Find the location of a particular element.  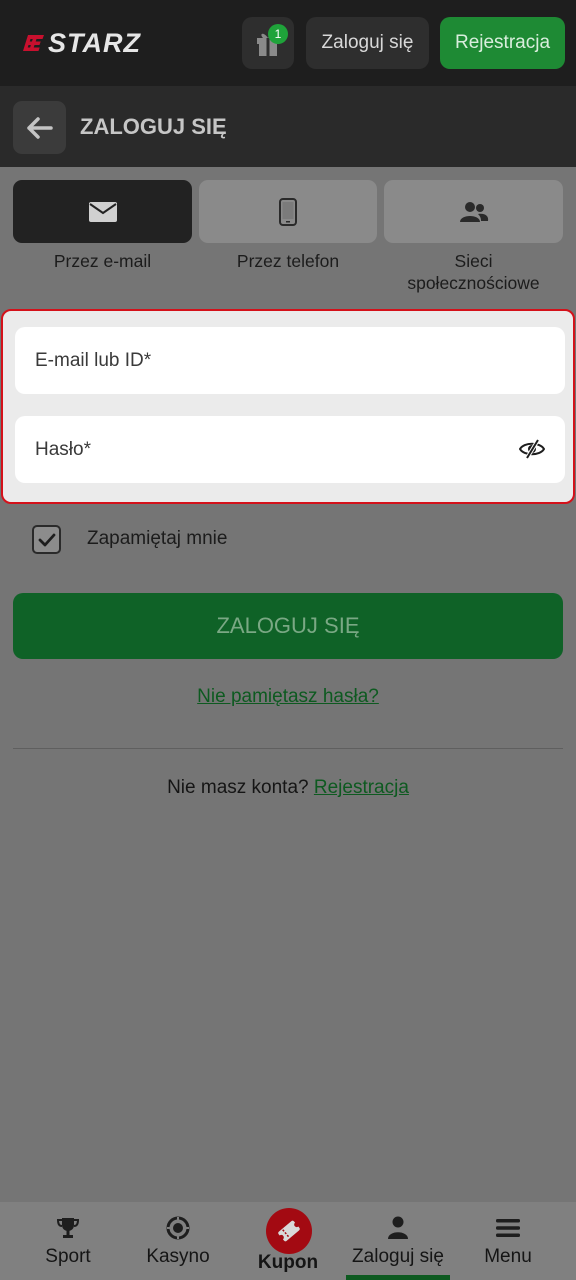

tab-social-label: Sieci społecznościowe is located at coordinates (473, 272).